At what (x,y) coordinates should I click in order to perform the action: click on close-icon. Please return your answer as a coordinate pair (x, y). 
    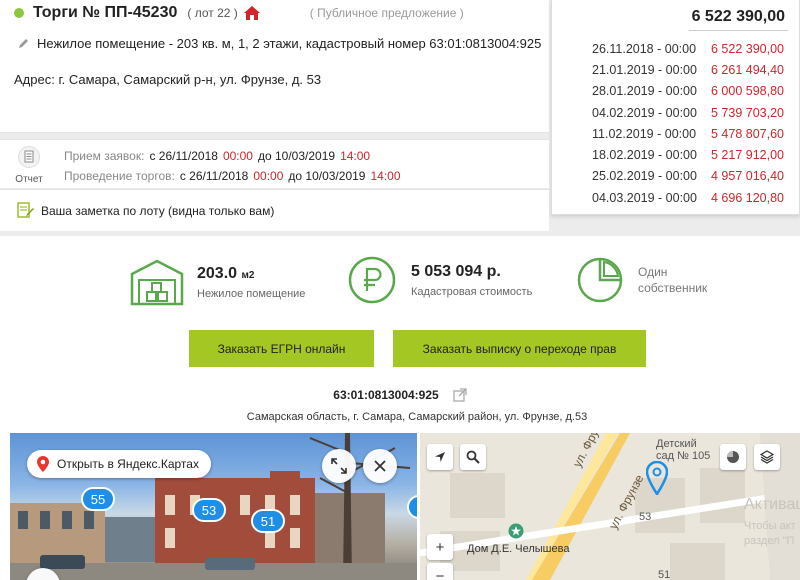
    Looking at the image, I should click on (380, 466).